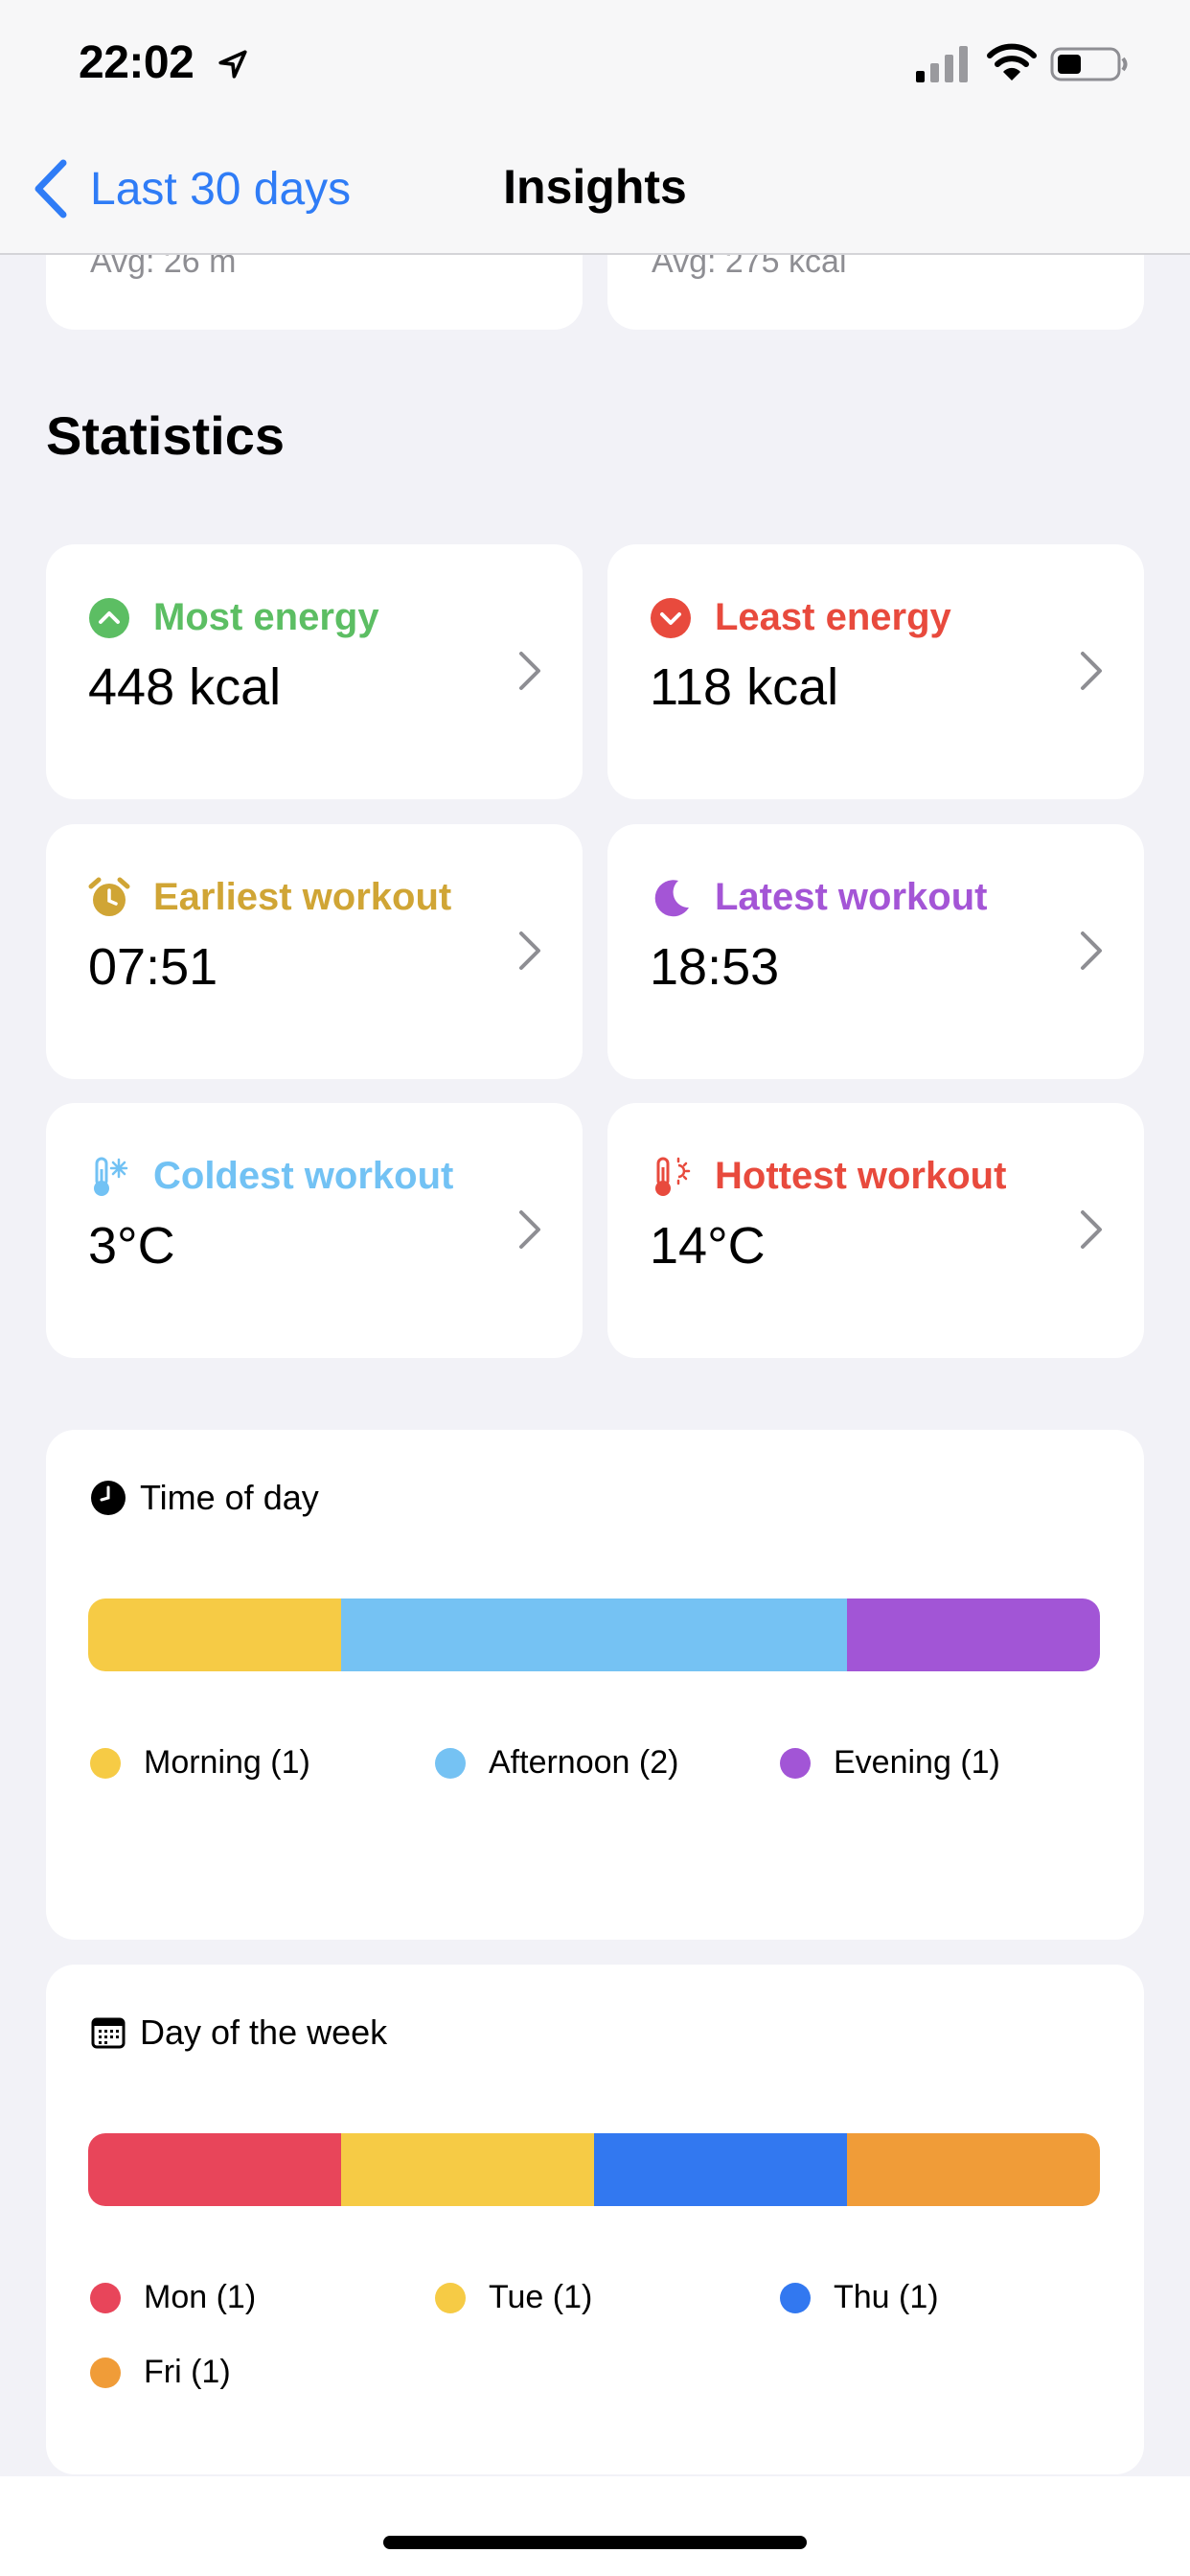  I want to click on statistics-heading: Statistics, so click(166, 435).